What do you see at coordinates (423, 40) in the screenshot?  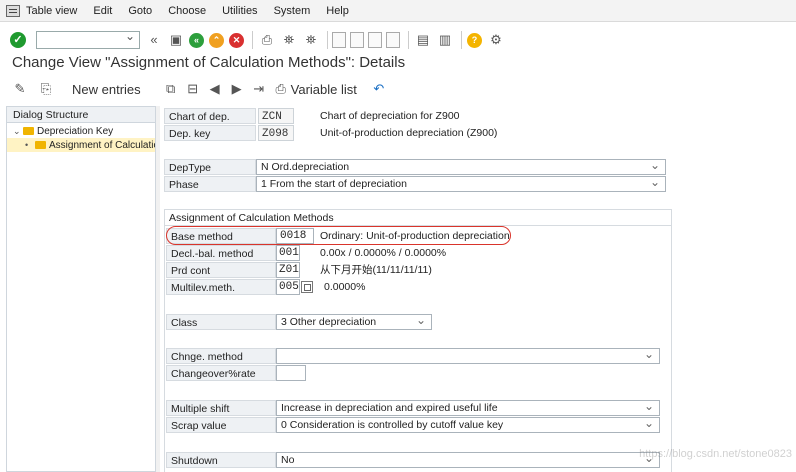 I see `create-session-icon: ▤` at bounding box center [423, 40].